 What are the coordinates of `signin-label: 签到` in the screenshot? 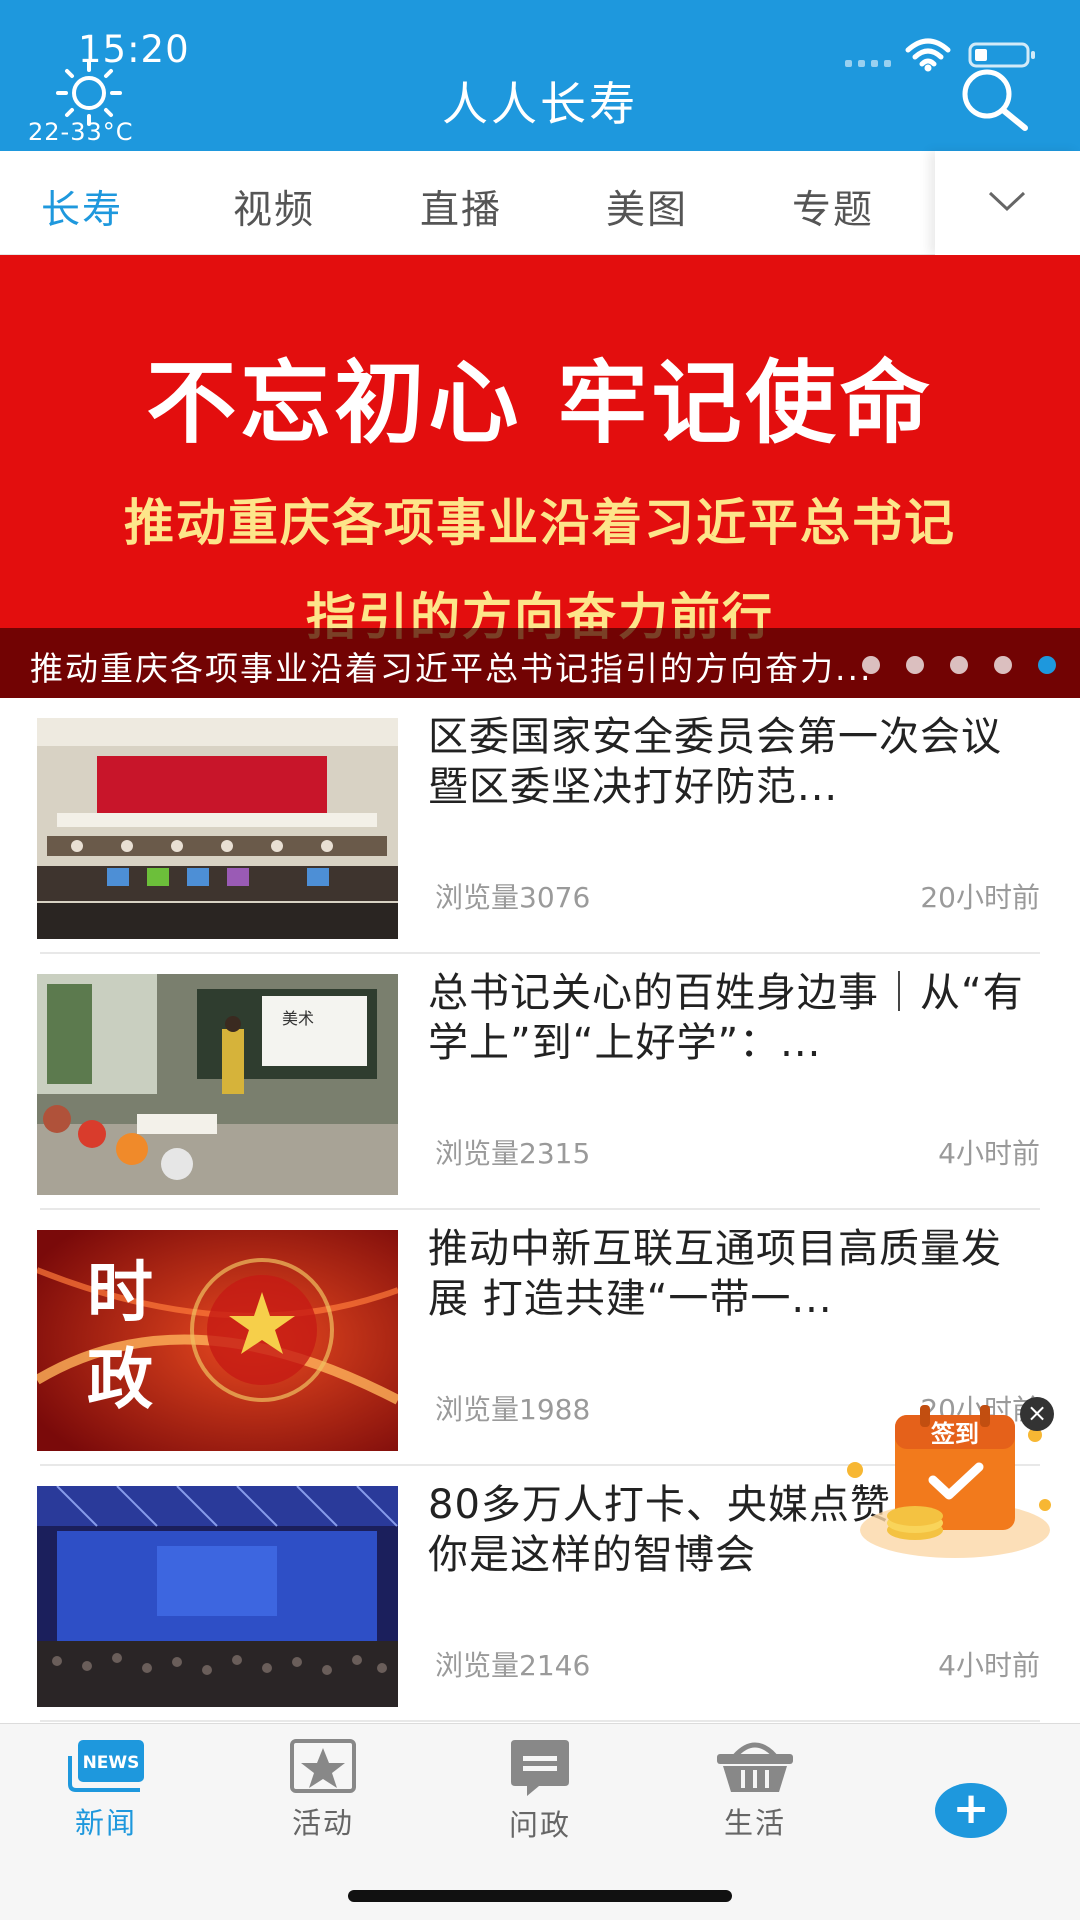 It's located at (954, 1434).